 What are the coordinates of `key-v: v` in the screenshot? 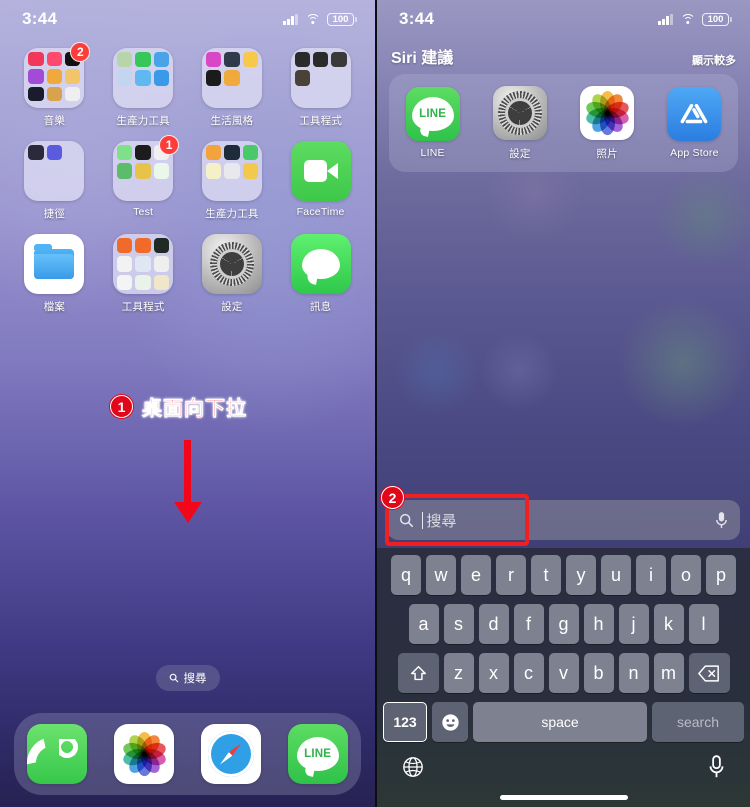 It's located at (563, 673).